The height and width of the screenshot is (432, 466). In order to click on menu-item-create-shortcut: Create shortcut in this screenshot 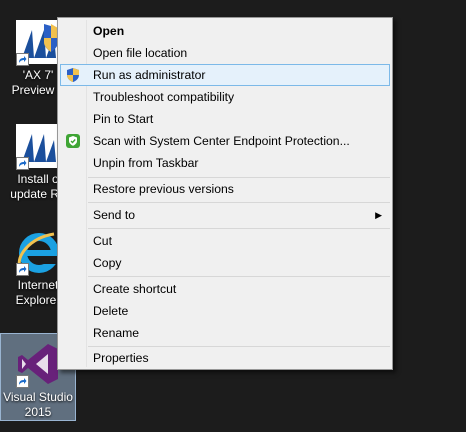, I will do `click(225, 289)`.